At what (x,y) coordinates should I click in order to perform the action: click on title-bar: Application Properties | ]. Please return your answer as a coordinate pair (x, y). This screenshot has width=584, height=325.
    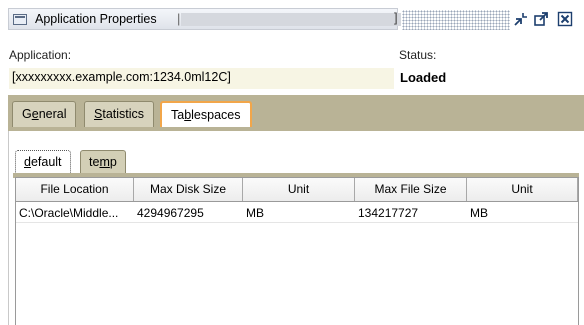
    Looking at the image, I should click on (292, 19).